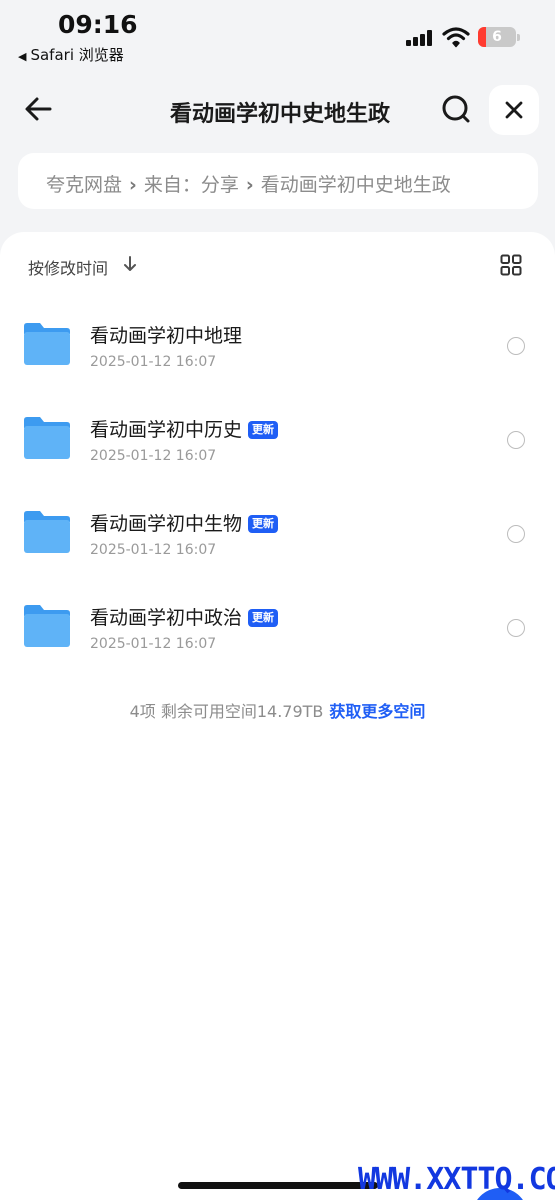 Image resolution: width=555 pixels, height=1200 pixels. What do you see at coordinates (377, 711) in the screenshot?
I see `get-more-space-link: 获取更多空间` at bounding box center [377, 711].